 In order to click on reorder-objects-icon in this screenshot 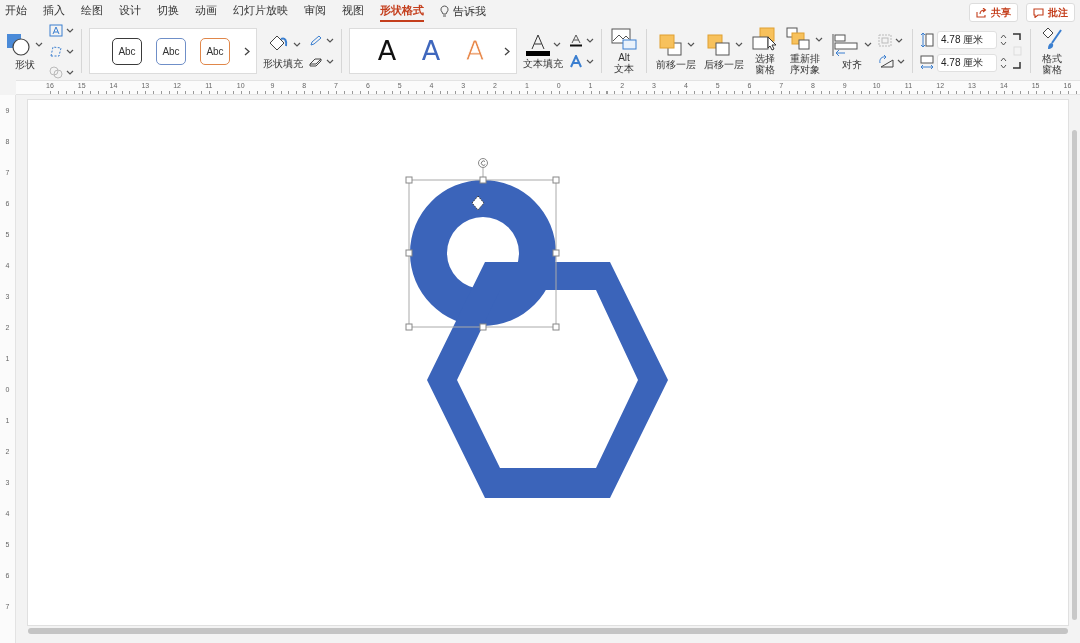, I will do `click(799, 39)`.